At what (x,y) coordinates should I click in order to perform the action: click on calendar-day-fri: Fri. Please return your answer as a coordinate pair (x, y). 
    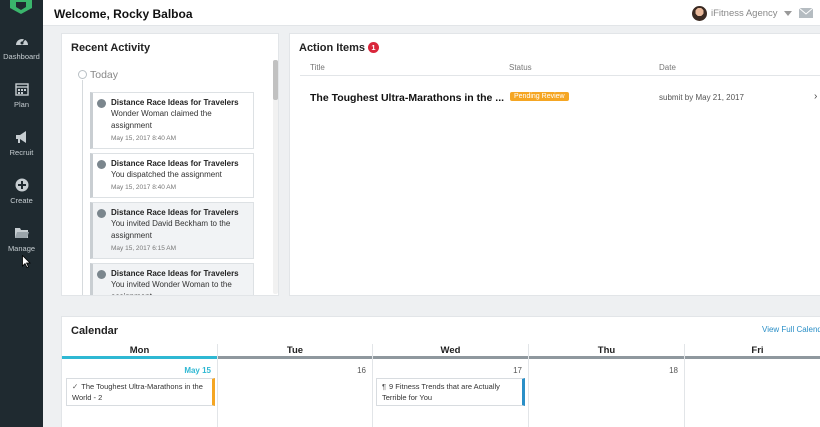
    Looking at the image, I should click on (752, 385).